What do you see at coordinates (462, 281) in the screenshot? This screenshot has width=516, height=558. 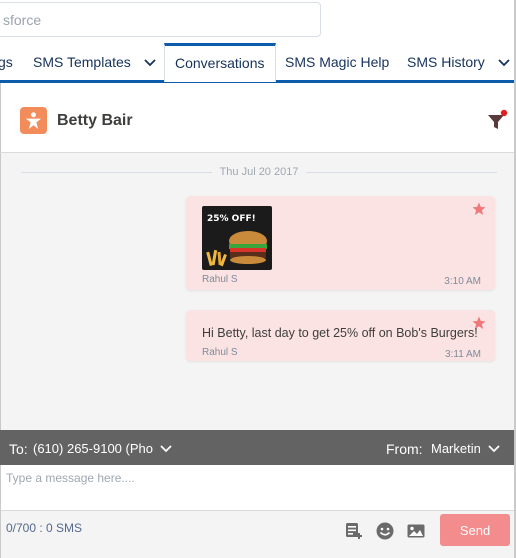 I see `message-time: 3:10 AM` at bounding box center [462, 281].